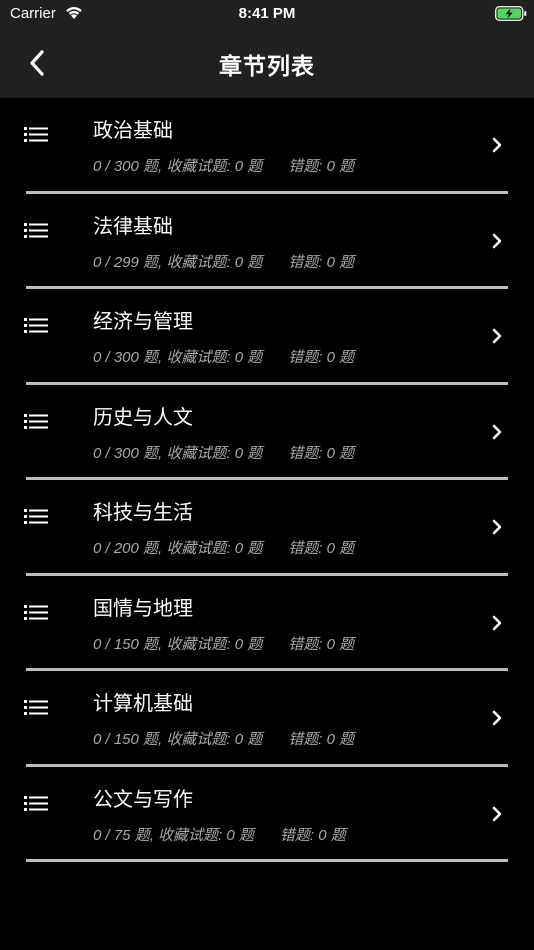 This screenshot has width=534, height=950. I want to click on chapter-list-item: 国情与地理 0 / 150 题, 收藏试题: 0 题 错题: 0 题, so click(267, 623).